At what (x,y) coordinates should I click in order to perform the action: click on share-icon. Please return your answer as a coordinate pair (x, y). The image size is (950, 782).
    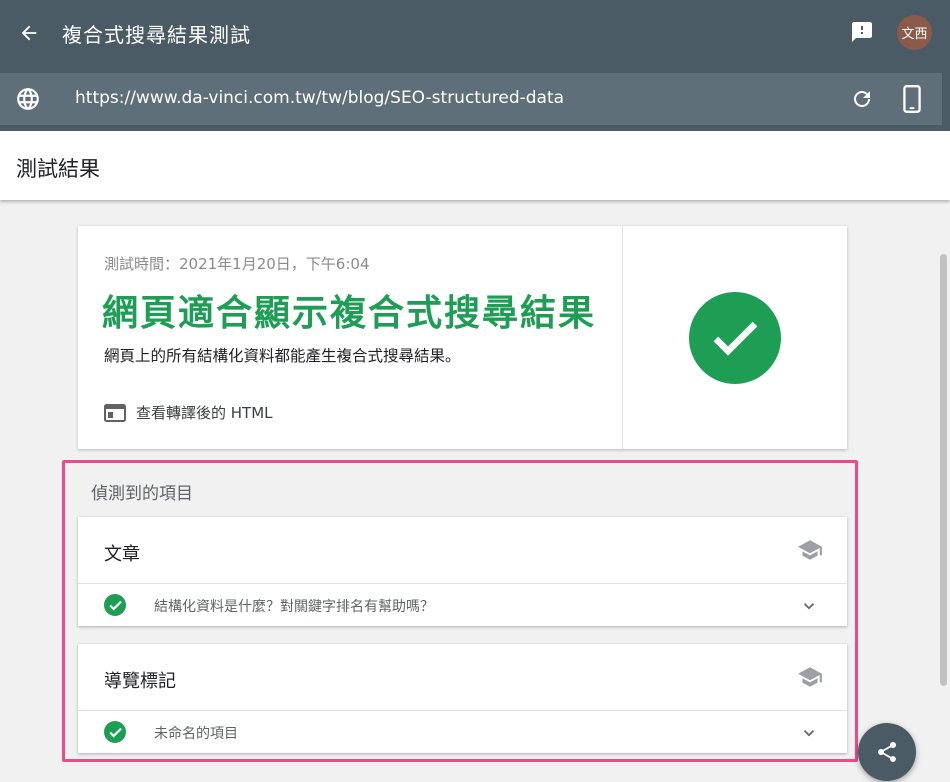
    Looking at the image, I should click on (887, 751).